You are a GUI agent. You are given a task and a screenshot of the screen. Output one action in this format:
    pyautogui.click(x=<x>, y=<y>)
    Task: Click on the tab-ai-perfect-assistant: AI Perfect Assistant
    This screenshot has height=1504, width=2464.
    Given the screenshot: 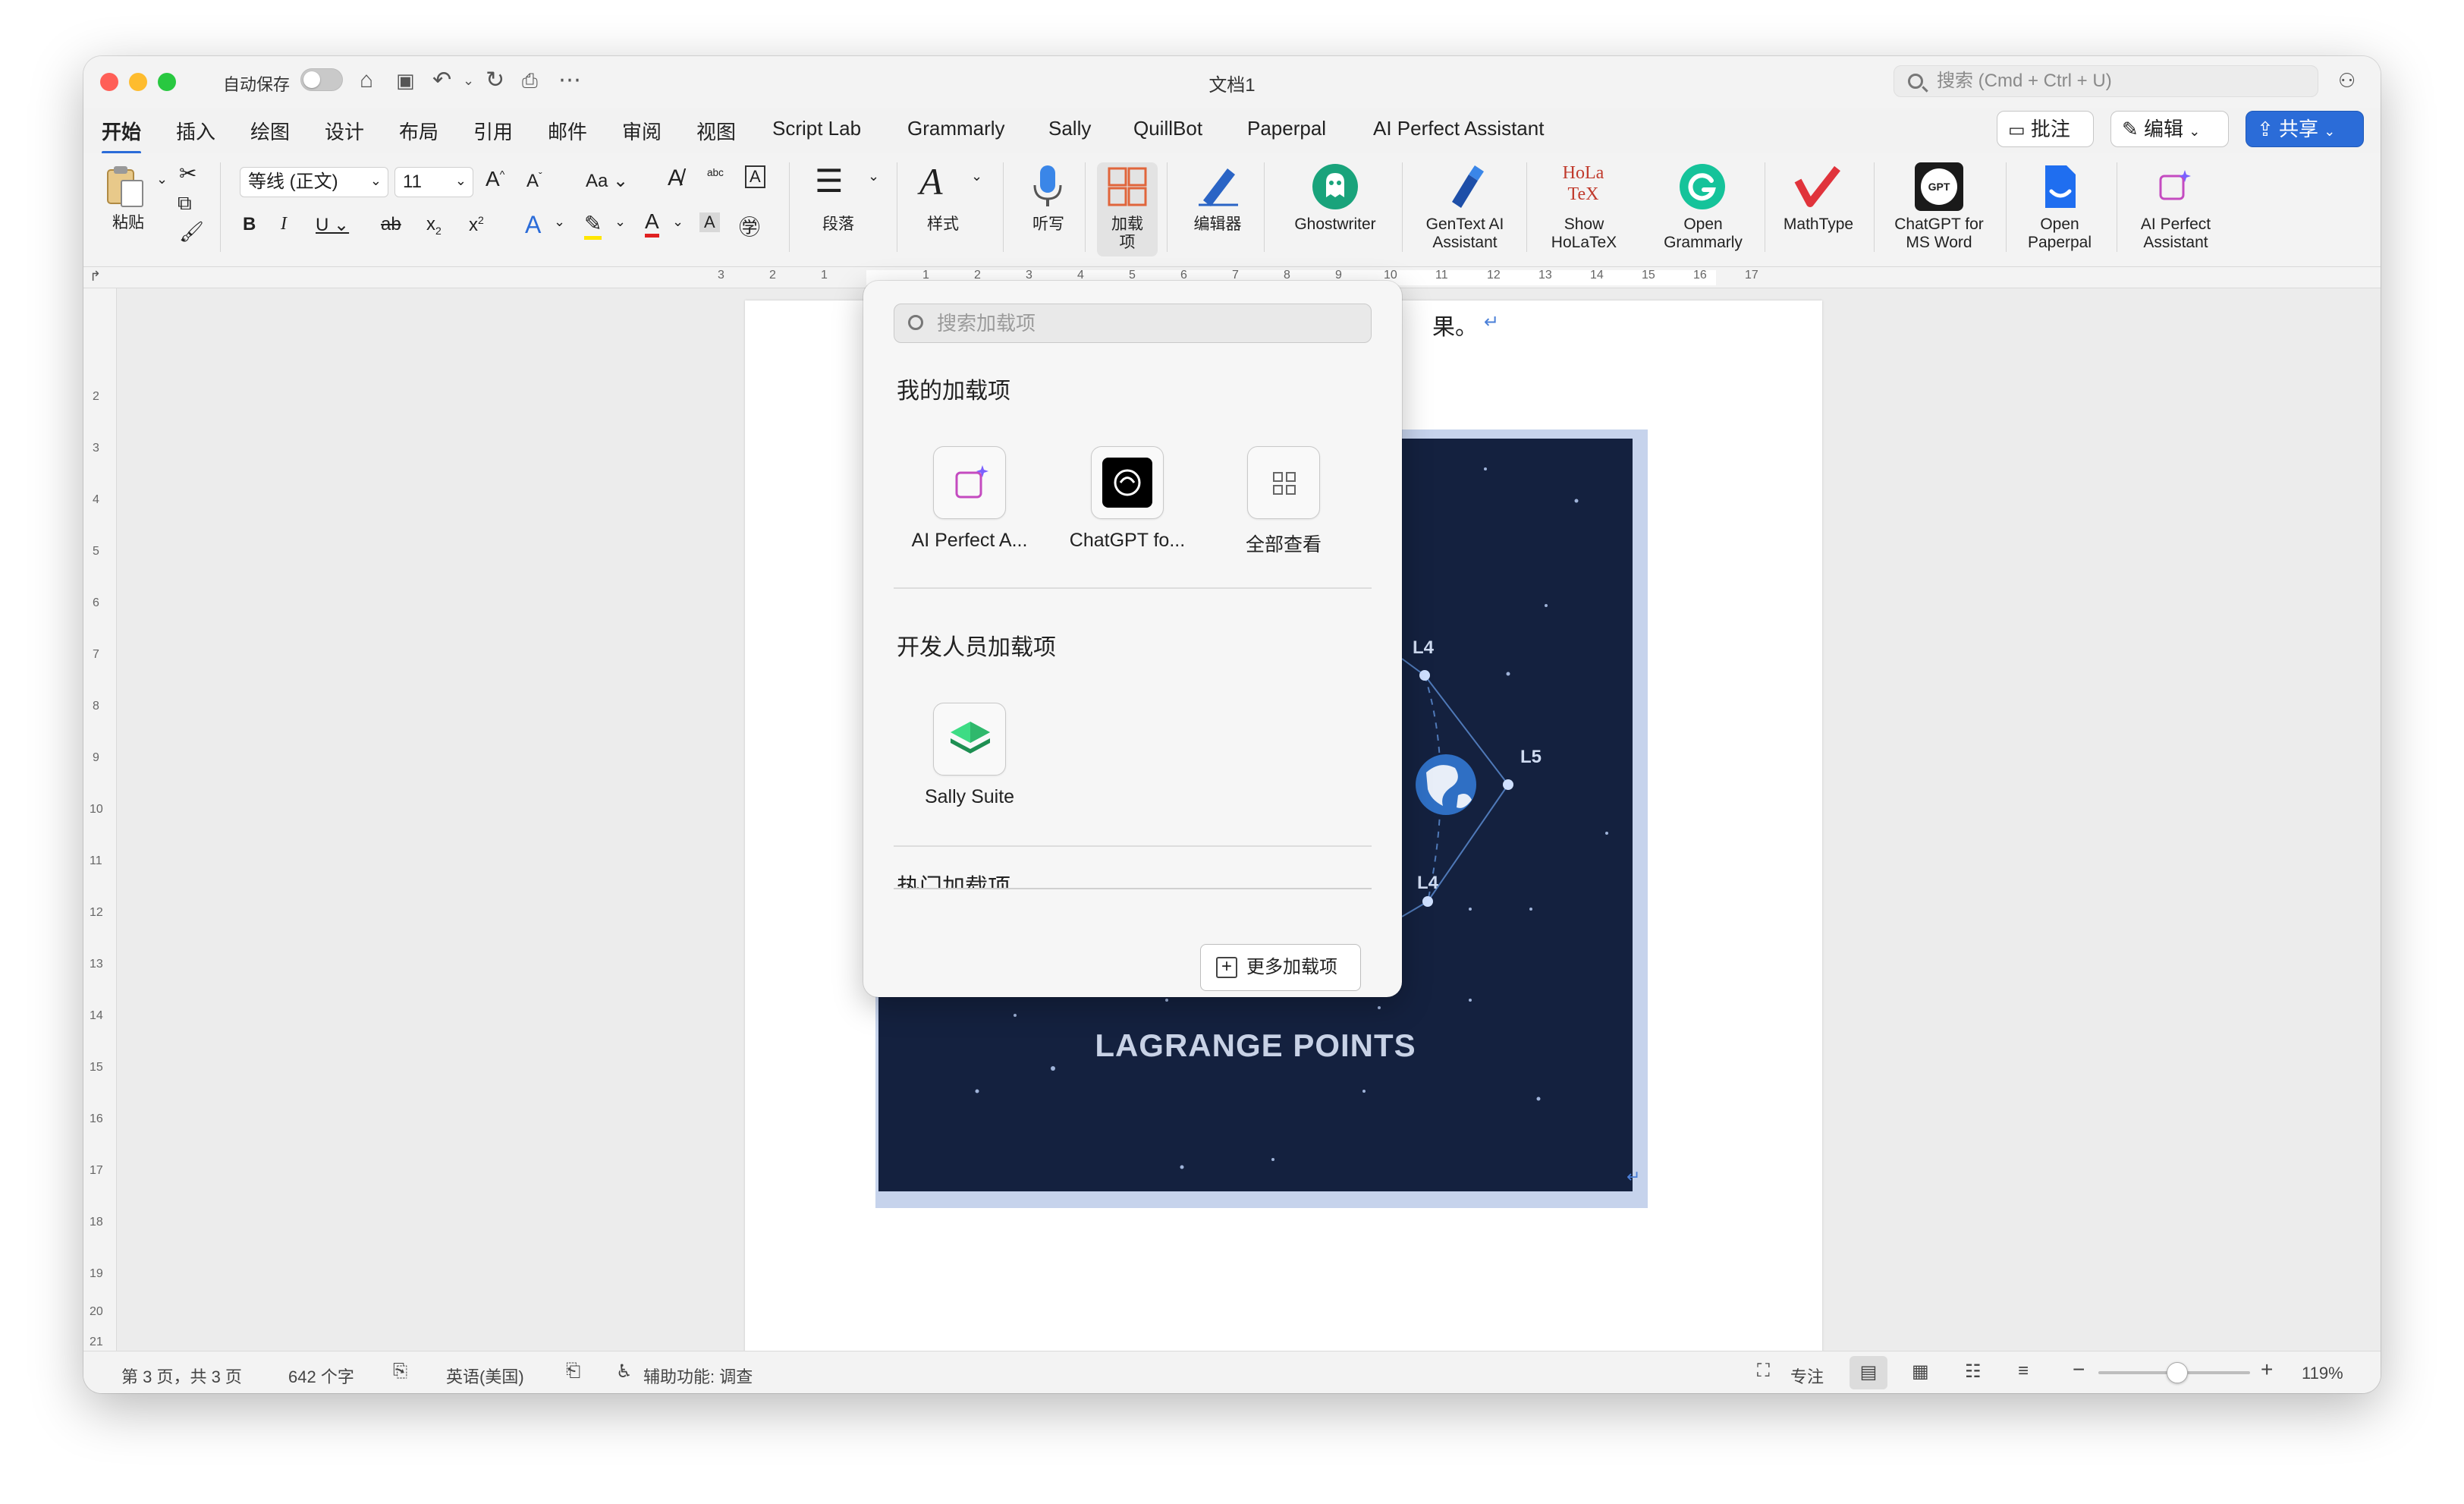 What is the action you would take?
    pyautogui.click(x=1458, y=128)
    